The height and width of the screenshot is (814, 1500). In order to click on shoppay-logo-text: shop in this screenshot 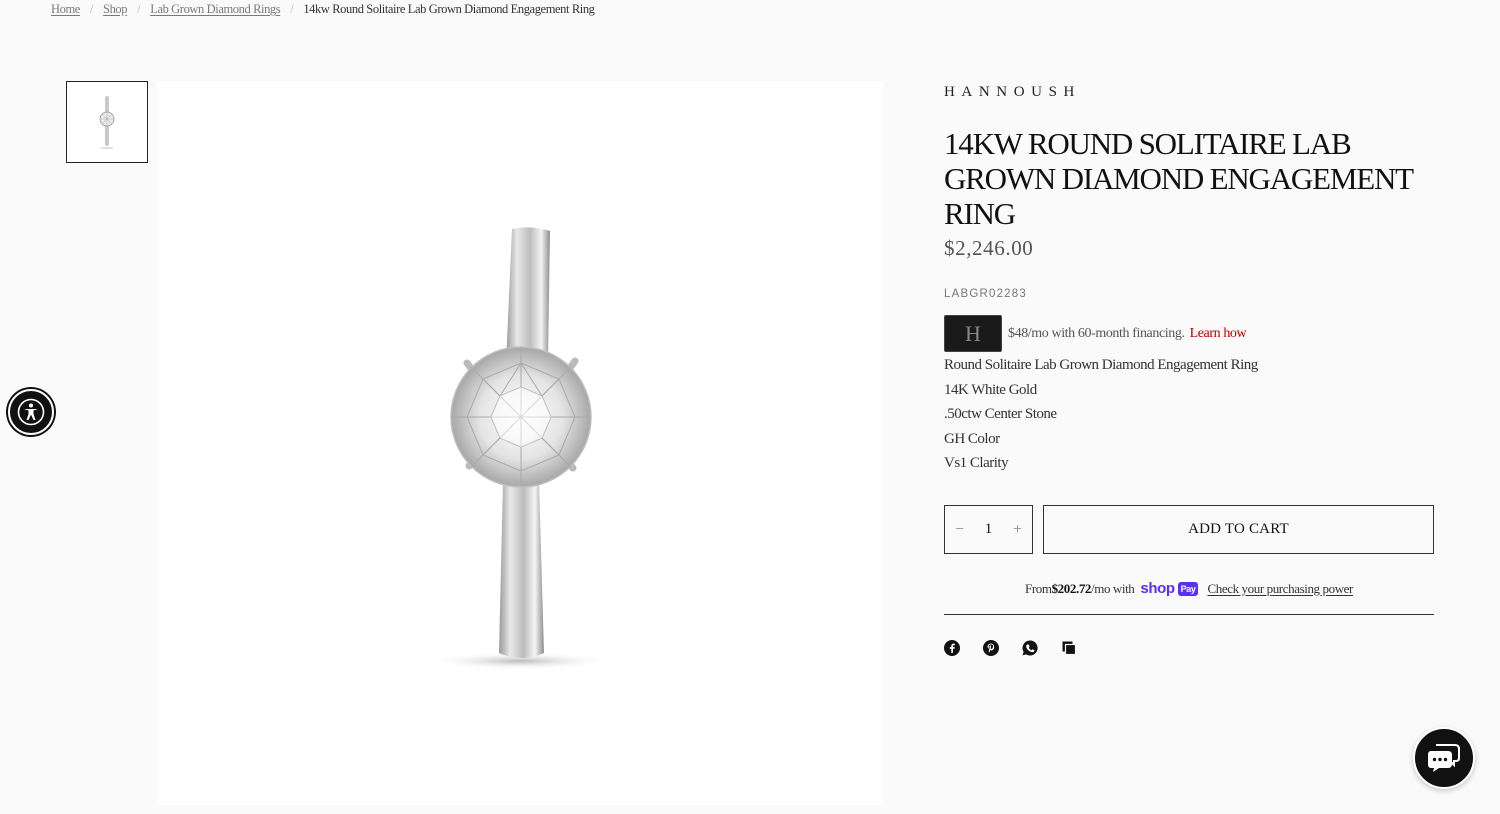, I will do `click(1157, 588)`.